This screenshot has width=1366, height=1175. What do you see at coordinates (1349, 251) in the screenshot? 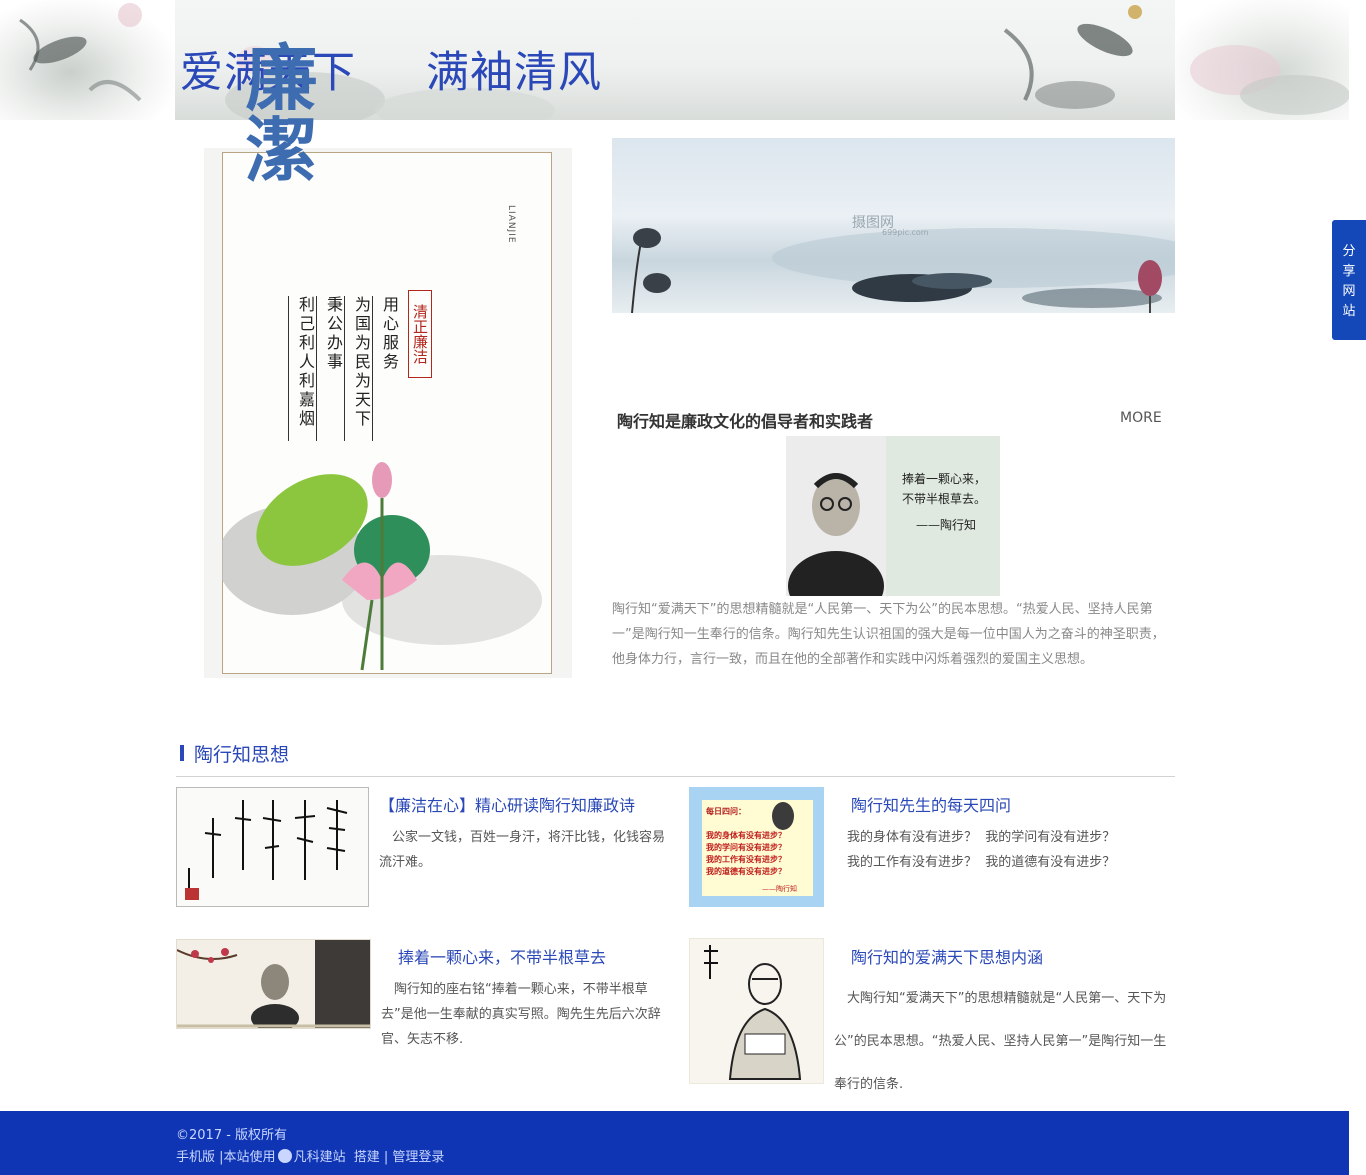
I see `share-char: 分` at bounding box center [1349, 251].